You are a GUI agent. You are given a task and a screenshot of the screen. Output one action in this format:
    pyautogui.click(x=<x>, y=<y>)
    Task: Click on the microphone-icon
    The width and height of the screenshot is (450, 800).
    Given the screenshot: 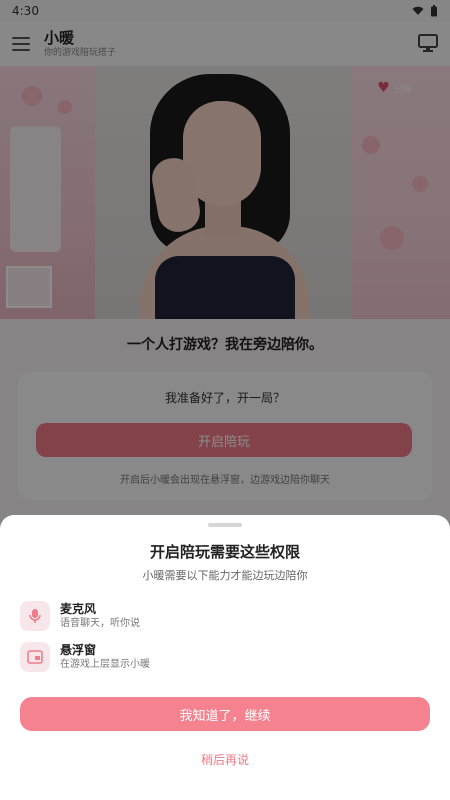 What is the action you would take?
    pyautogui.click(x=35, y=616)
    